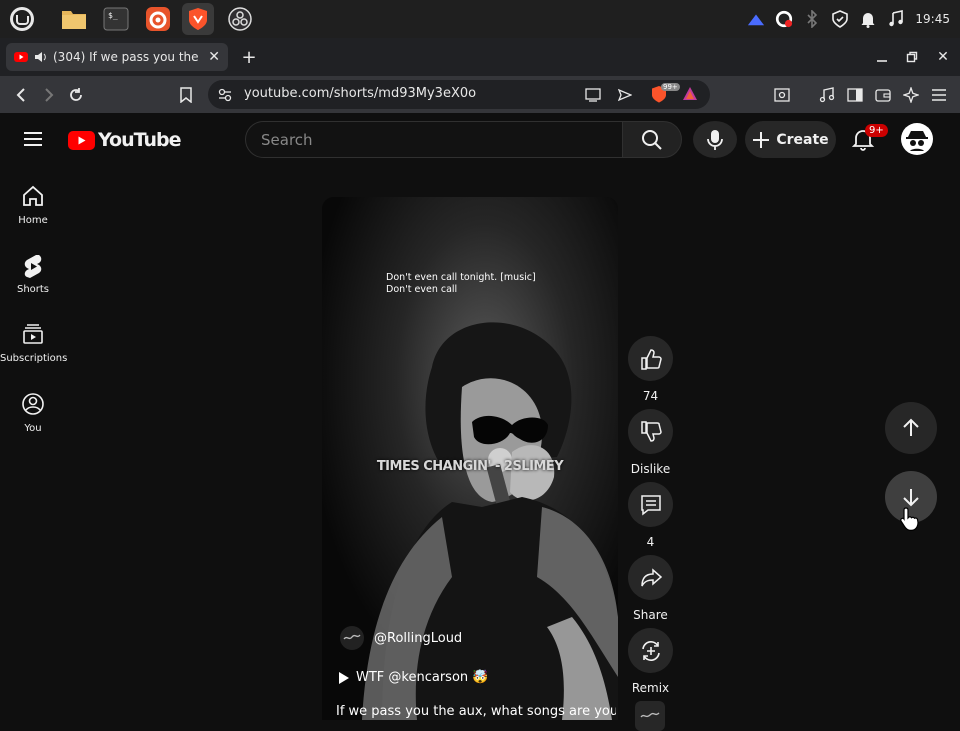 The height and width of the screenshot is (731, 960). I want to click on like-button, so click(650, 358).